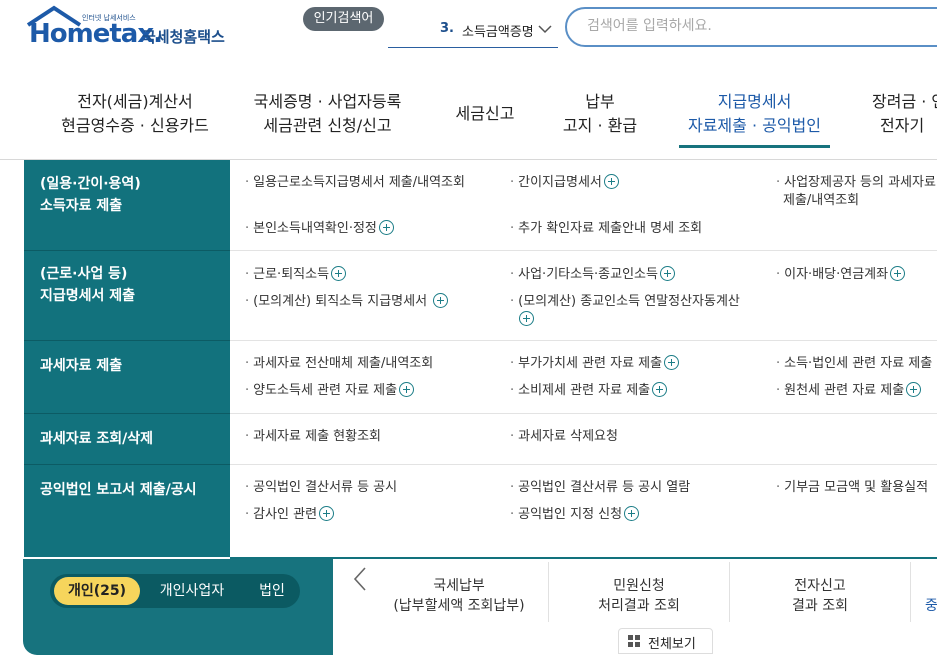 The height and width of the screenshot is (655, 937). Describe the element at coordinates (327, 125) in the screenshot. I see `nav-label-line2: 세금관련 신청/신고` at that location.